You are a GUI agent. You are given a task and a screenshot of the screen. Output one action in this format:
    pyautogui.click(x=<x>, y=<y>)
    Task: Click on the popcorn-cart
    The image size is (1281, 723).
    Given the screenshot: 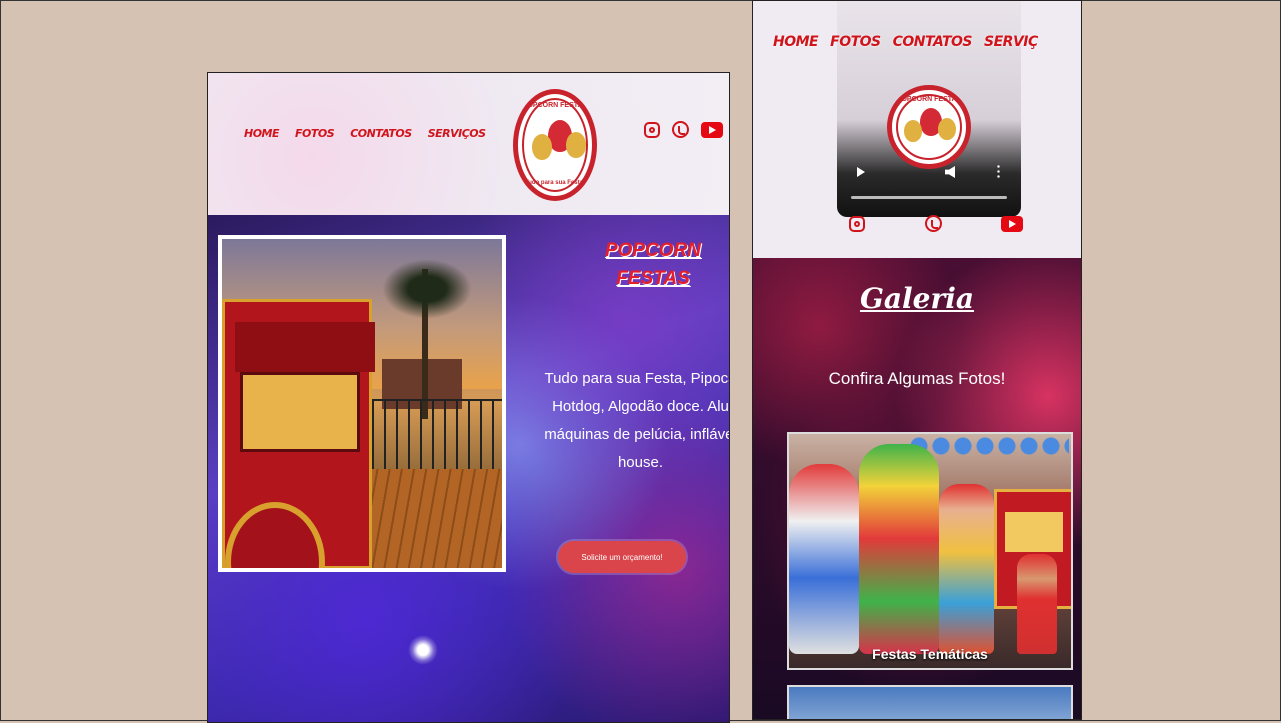 What is the action you would take?
    pyautogui.click(x=298, y=433)
    